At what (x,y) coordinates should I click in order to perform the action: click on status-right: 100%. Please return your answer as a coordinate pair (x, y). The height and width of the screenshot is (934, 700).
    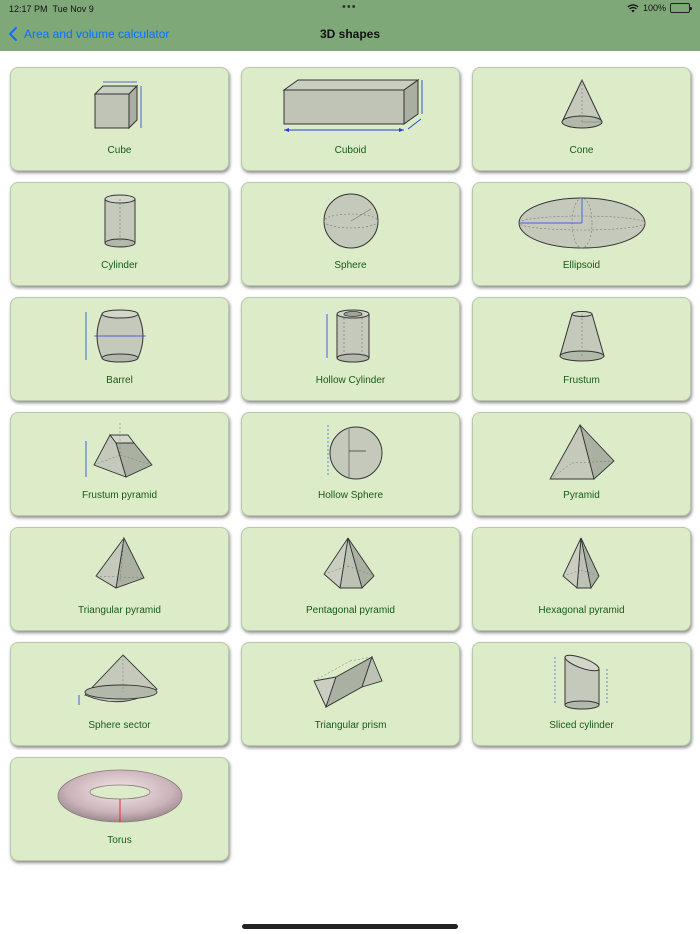
    Looking at the image, I should click on (659, 8).